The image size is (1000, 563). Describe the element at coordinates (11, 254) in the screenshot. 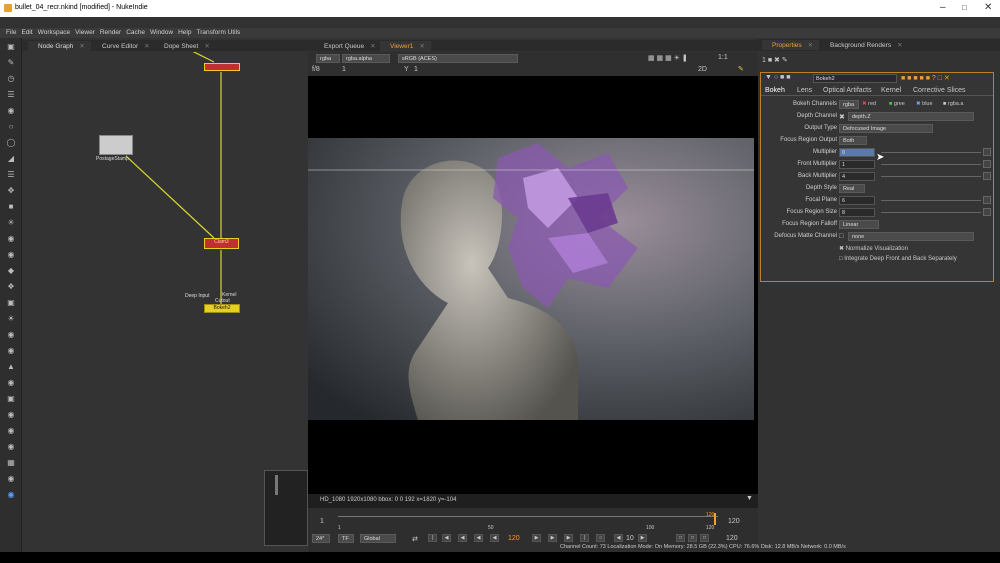

I see `views-icon: ◉` at that location.